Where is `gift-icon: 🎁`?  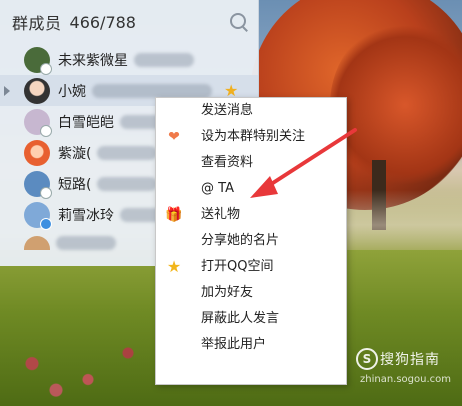 gift-icon: 🎁 is located at coordinates (174, 215).